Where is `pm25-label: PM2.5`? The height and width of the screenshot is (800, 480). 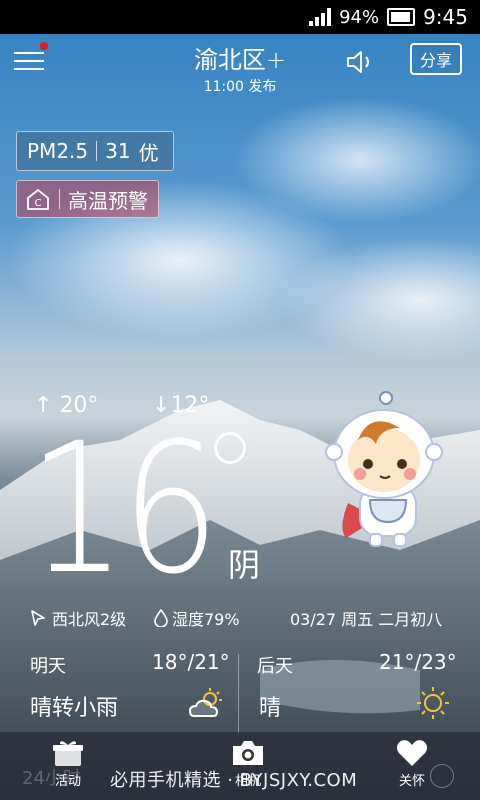
pm25-label: PM2.5 is located at coordinates (58, 151).